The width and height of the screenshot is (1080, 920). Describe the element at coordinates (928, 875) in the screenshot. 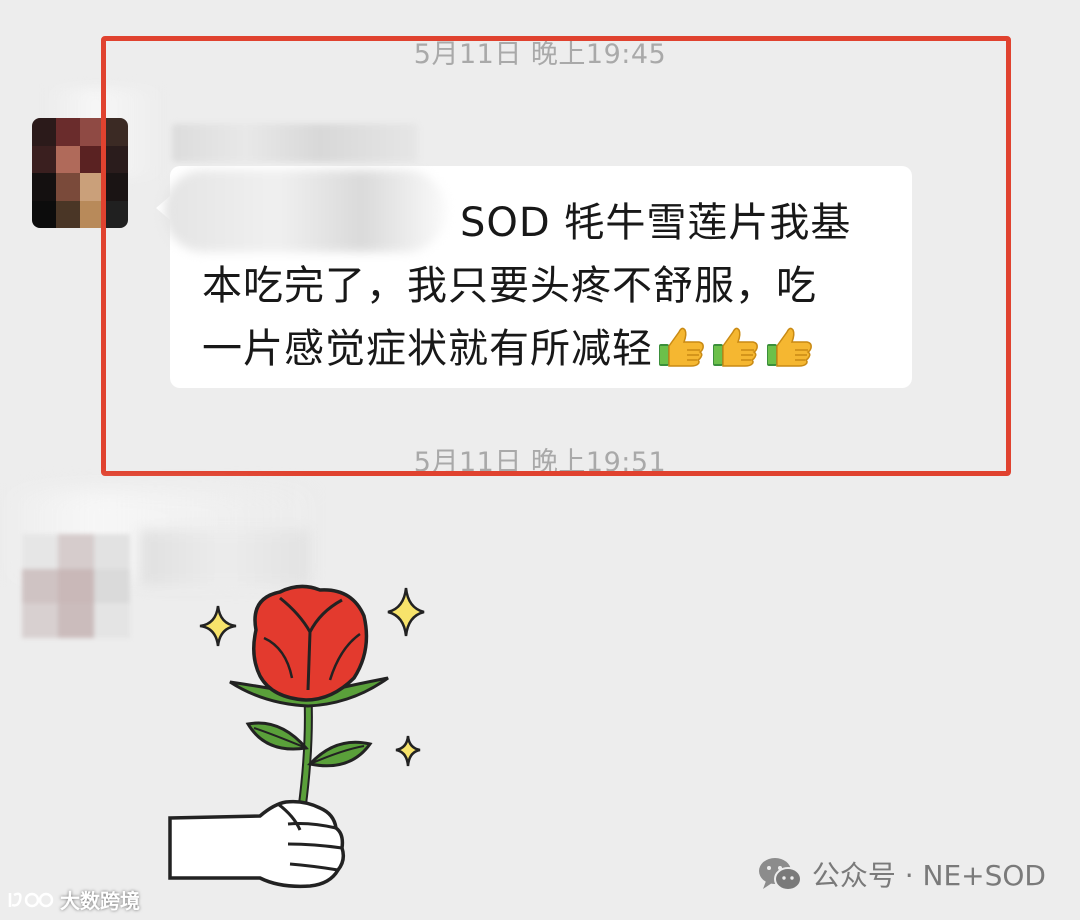

I see `watermark-label: 公众号 · NE+SOD` at that location.